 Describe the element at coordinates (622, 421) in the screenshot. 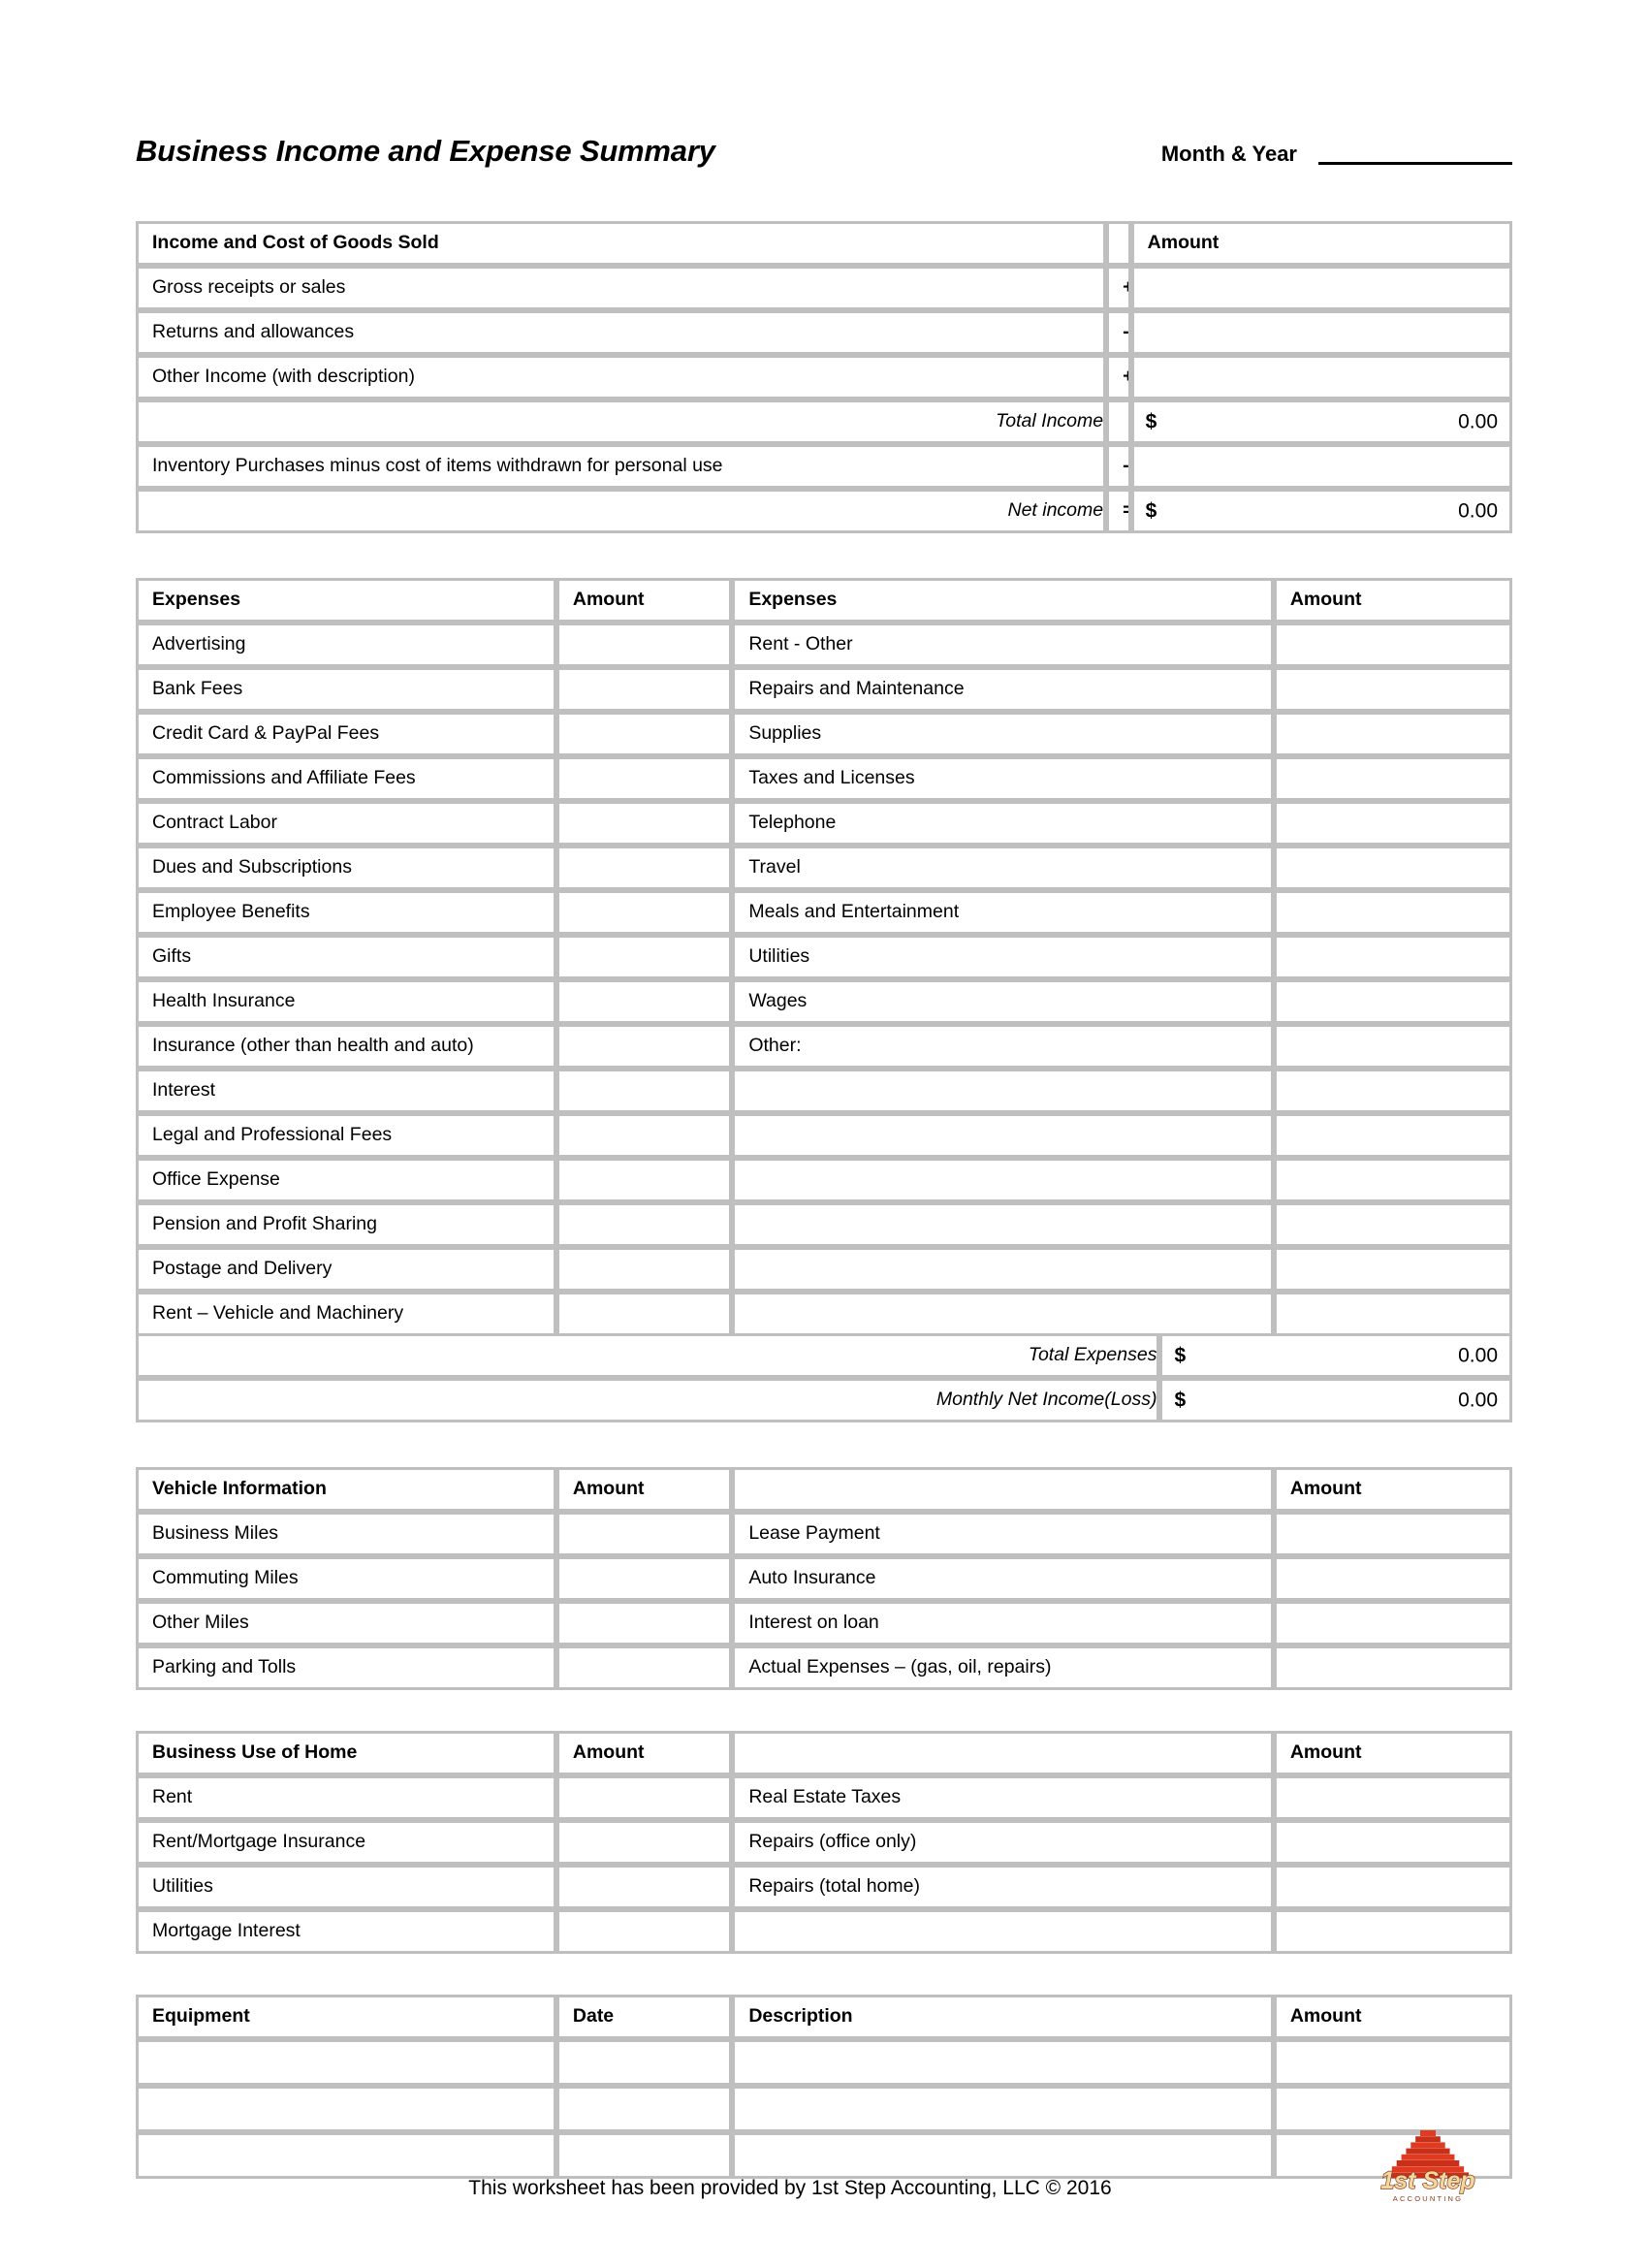

I see `total-income-label: Total Income` at that location.